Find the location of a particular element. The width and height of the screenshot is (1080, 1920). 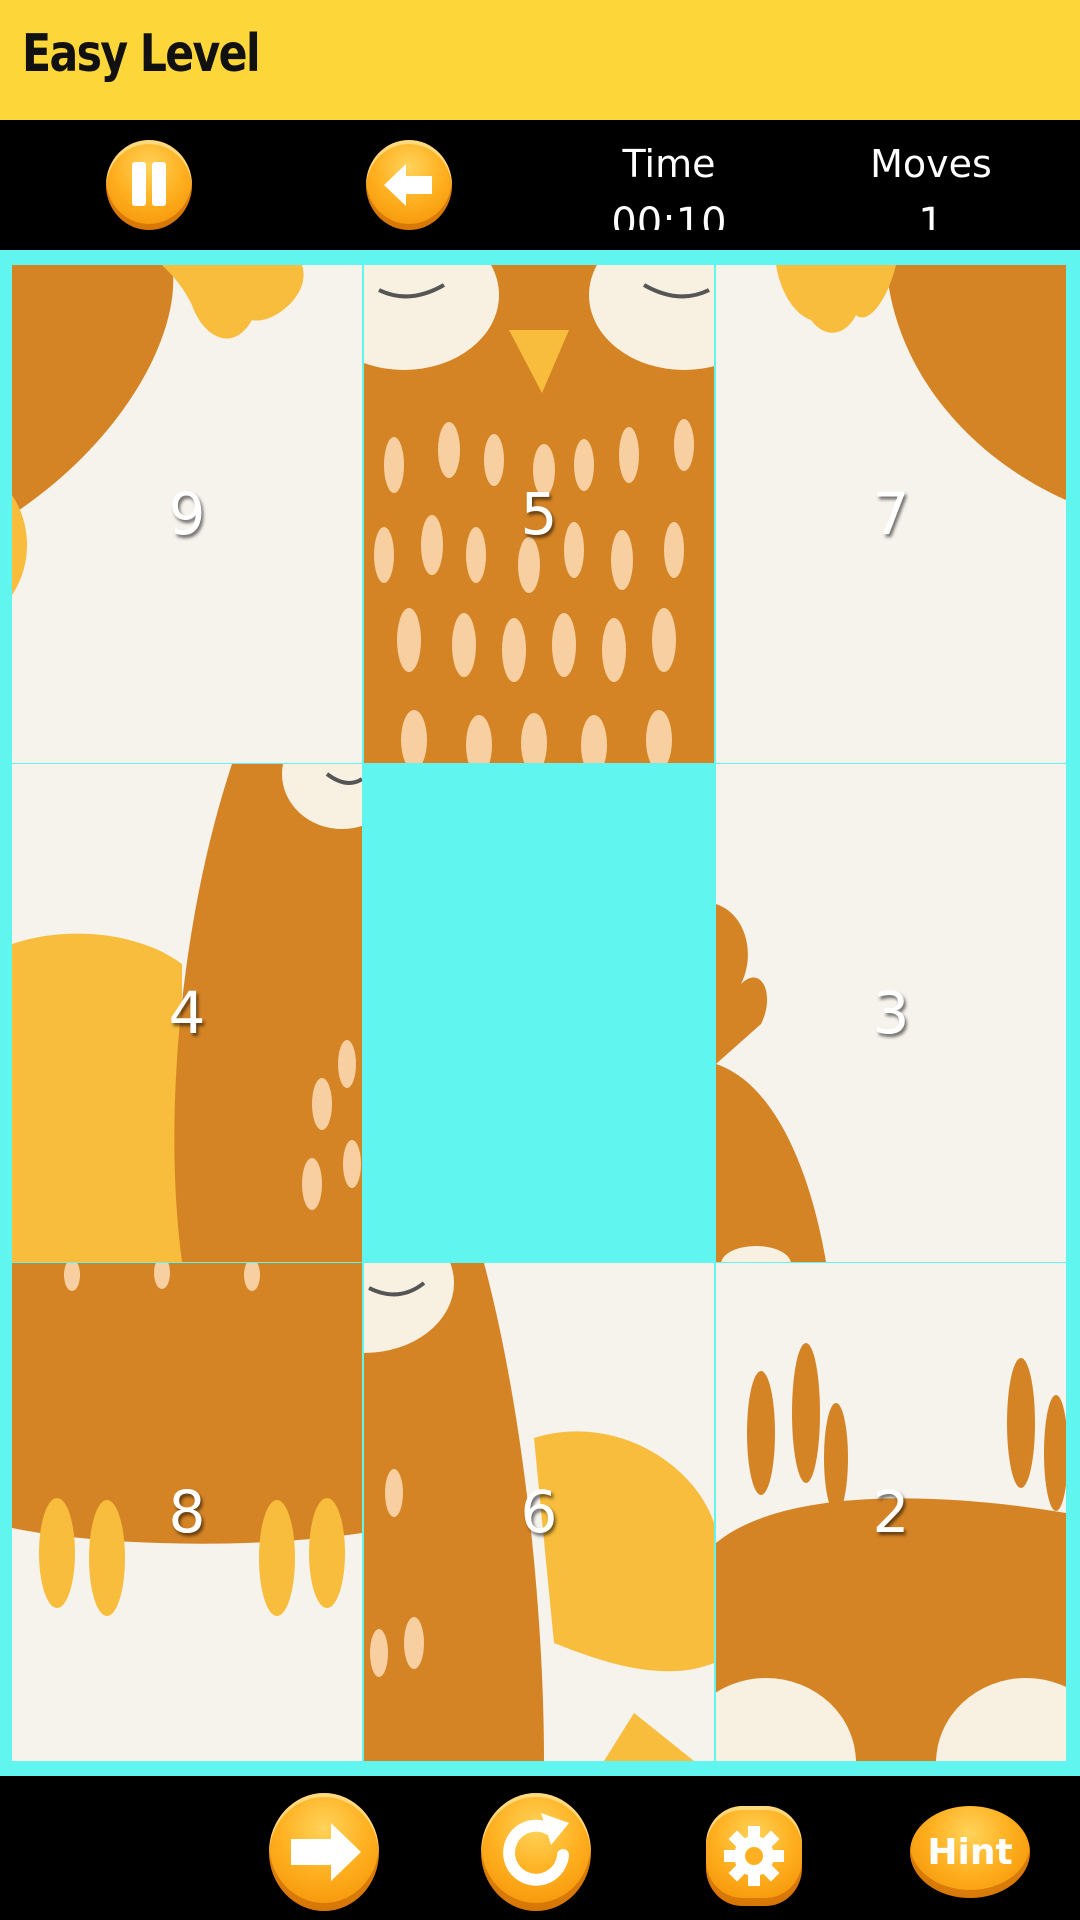

tile-number: 2 is located at coordinates (891, 1512).